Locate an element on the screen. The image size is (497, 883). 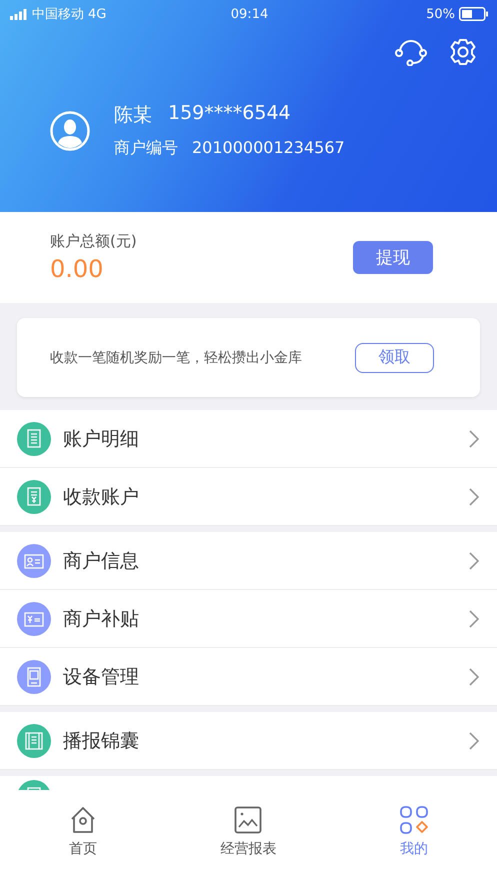
tab: 经营报表 is located at coordinates (248, 836).